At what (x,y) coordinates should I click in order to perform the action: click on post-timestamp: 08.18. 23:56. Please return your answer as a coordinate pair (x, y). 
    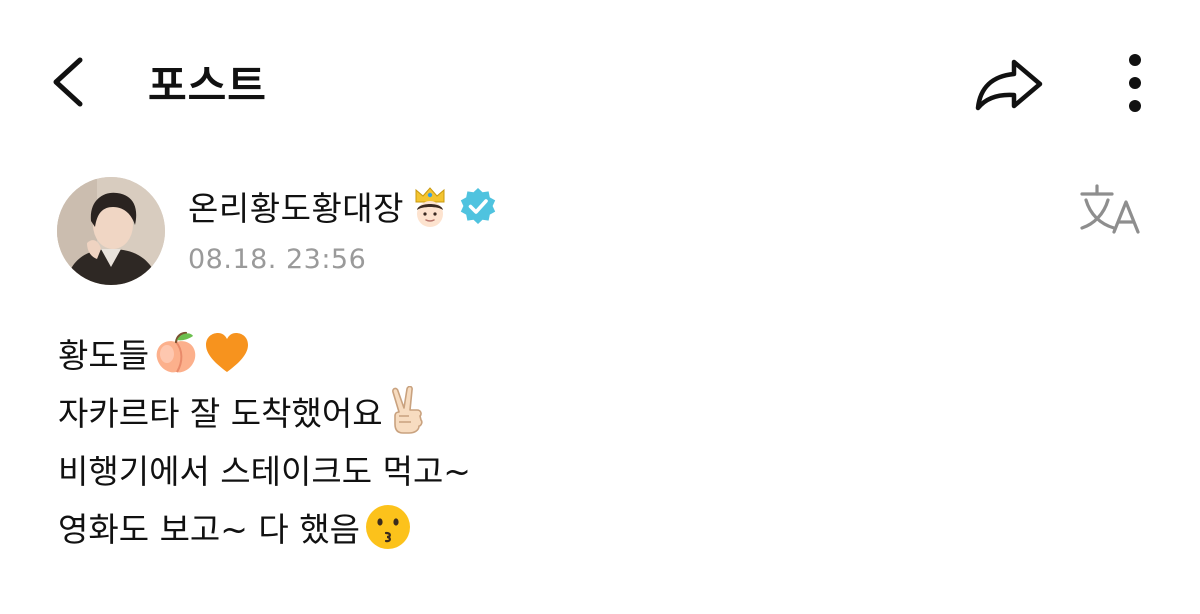
    Looking at the image, I should click on (277, 259).